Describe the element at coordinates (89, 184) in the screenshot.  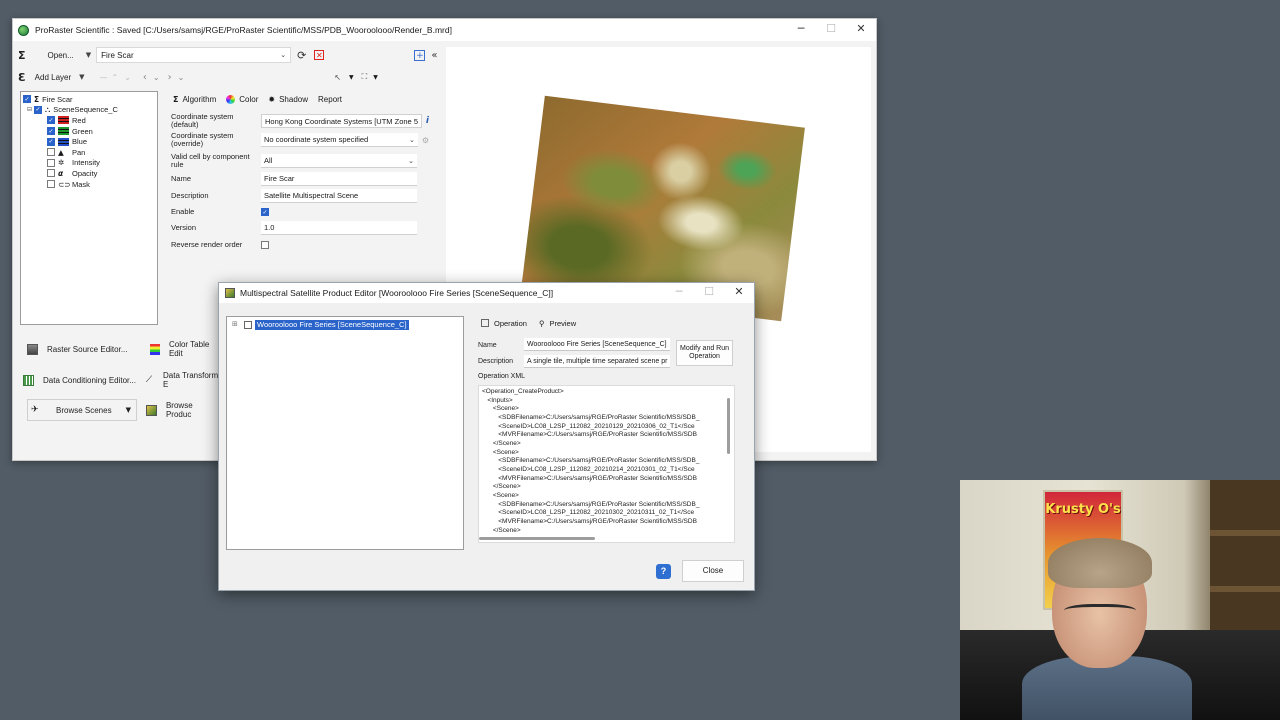
I see `tree-item-mask: ⊂⊃ Mask` at that location.